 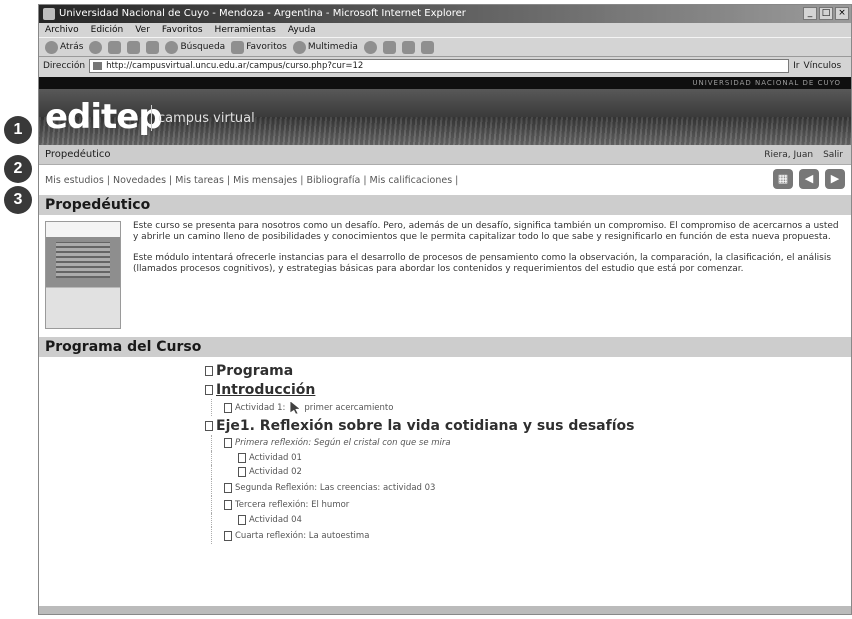 What do you see at coordinates (835, 179) in the screenshot?
I see `next-icon: ▶` at bounding box center [835, 179].